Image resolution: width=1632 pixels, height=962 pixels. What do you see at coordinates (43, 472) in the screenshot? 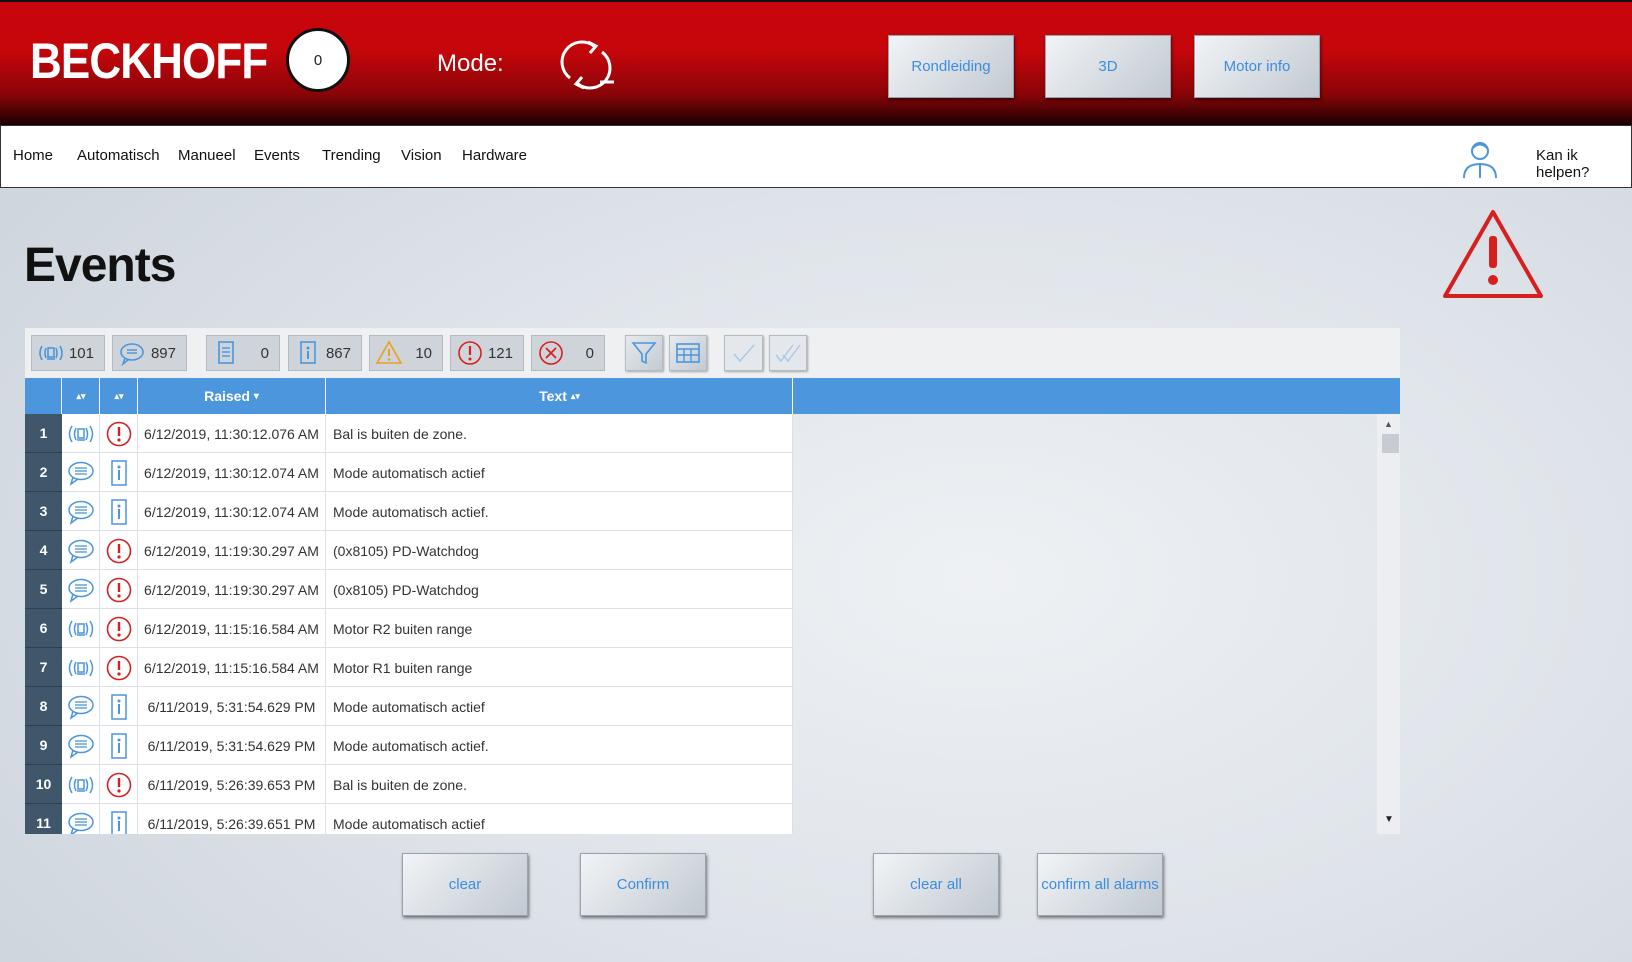
I see `row-index: 2` at bounding box center [43, 472].